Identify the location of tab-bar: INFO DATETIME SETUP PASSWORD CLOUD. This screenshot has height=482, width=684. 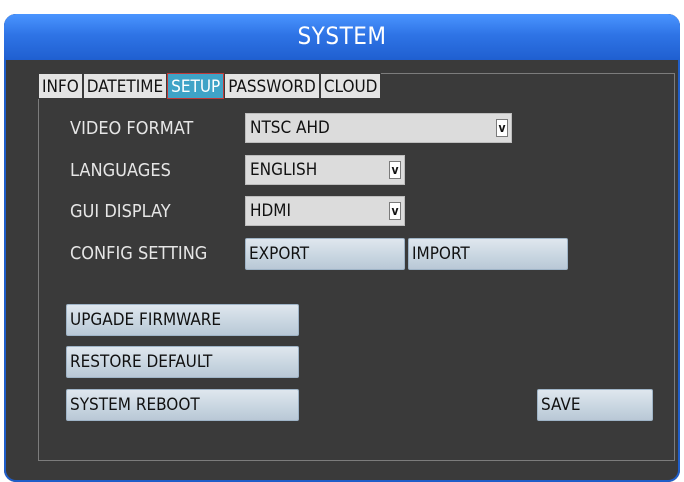
(210, 86).